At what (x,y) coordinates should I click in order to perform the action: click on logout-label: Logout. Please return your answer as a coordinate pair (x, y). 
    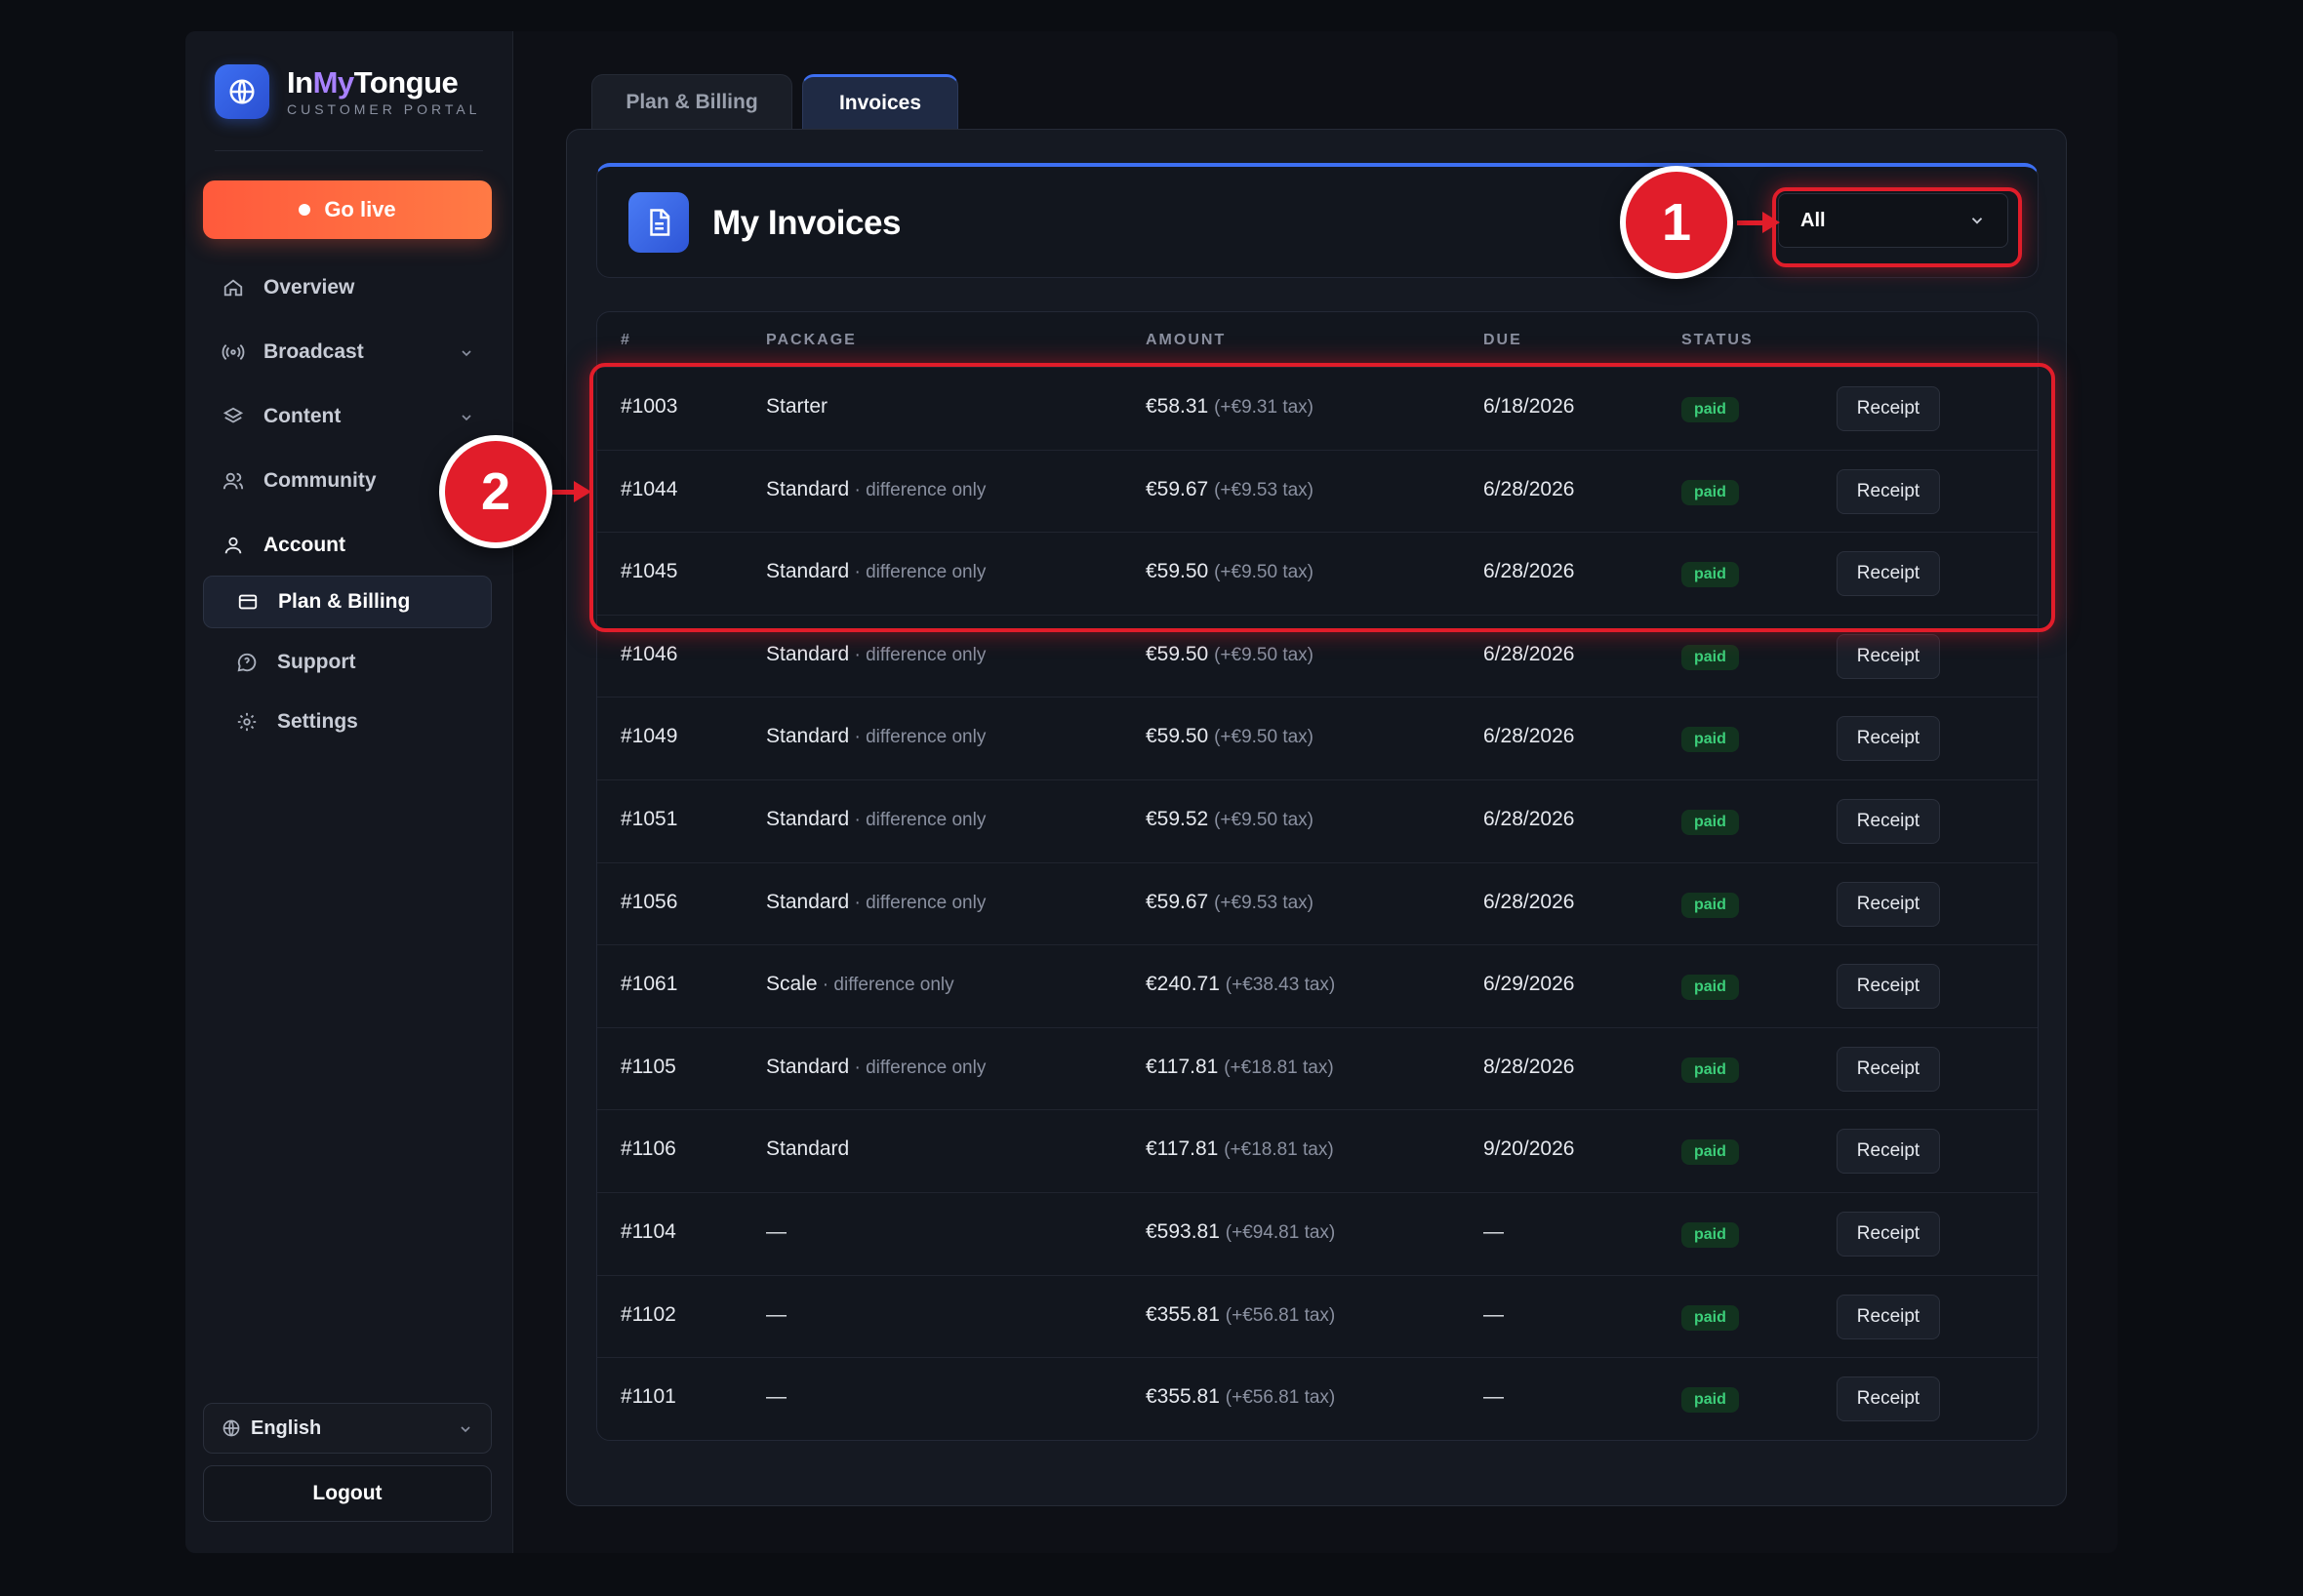
    Looking at the image, I should click on (347, 1493).